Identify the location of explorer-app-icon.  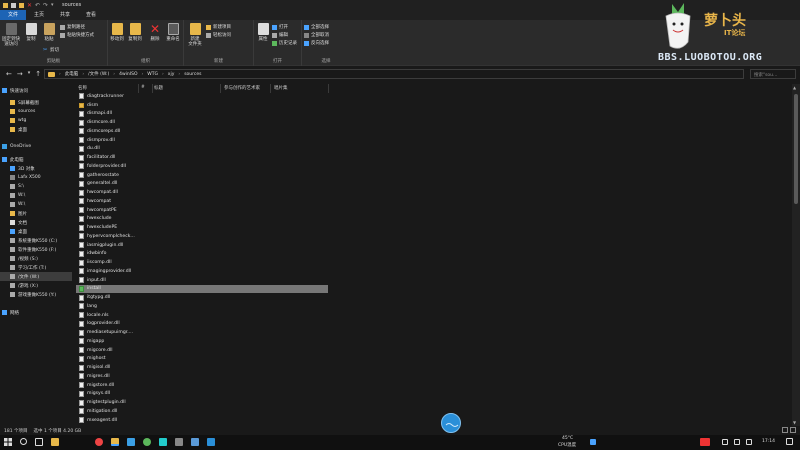
(55, 442).